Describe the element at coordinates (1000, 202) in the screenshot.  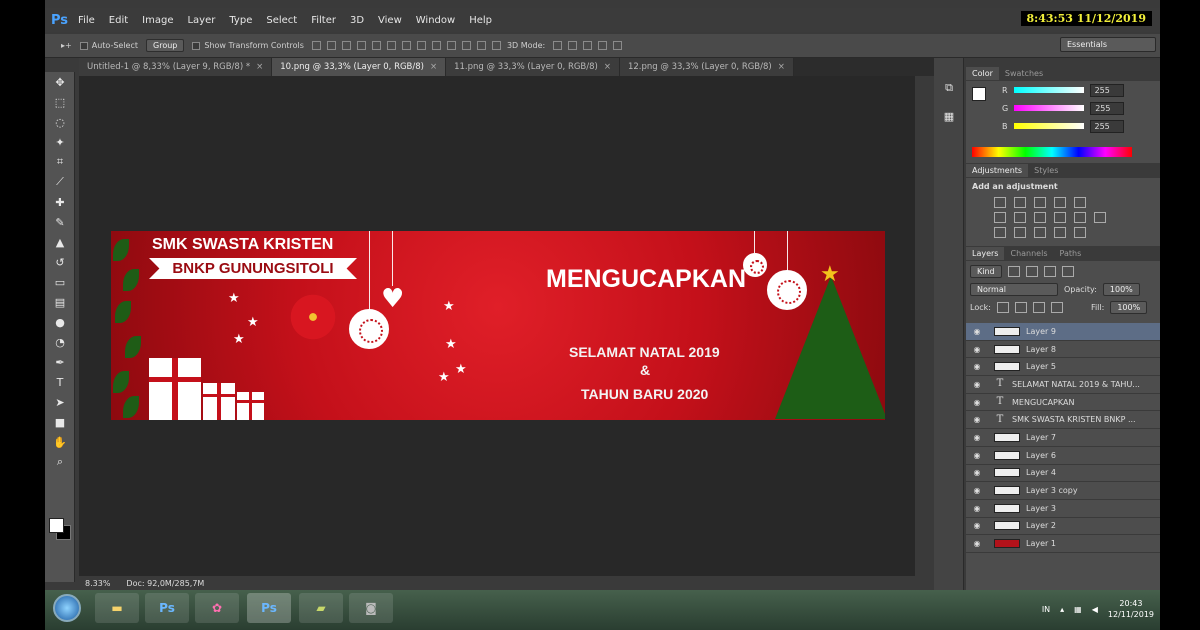
I see `brightness-icon` at that location.